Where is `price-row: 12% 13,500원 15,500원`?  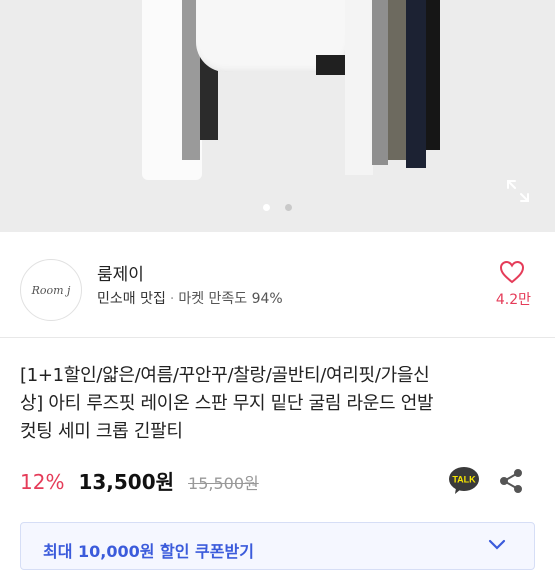
price-row: 12% 13,500원 15,500원 is located at coordinates (139, 481).